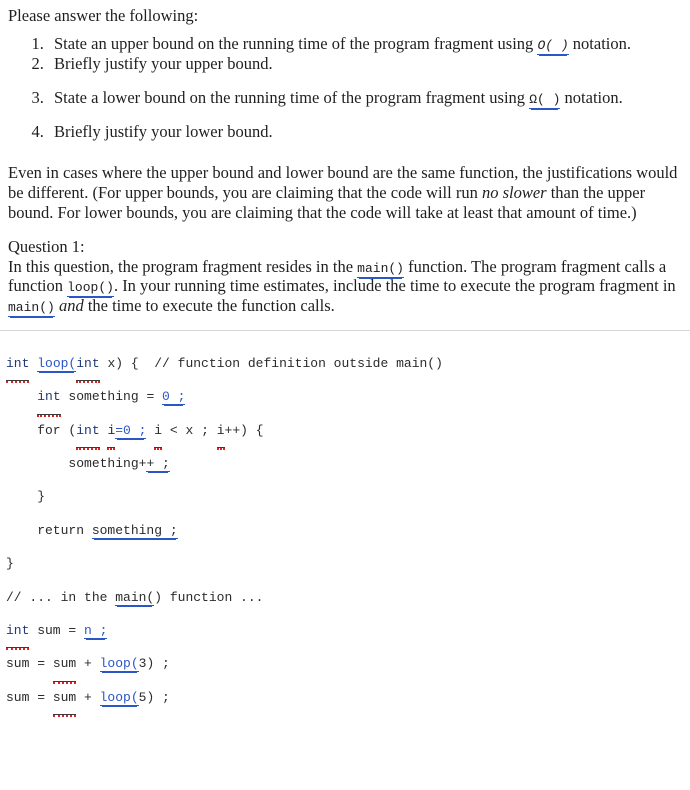  I want to click on code-line: int sum = n ;, so click(348, 632).